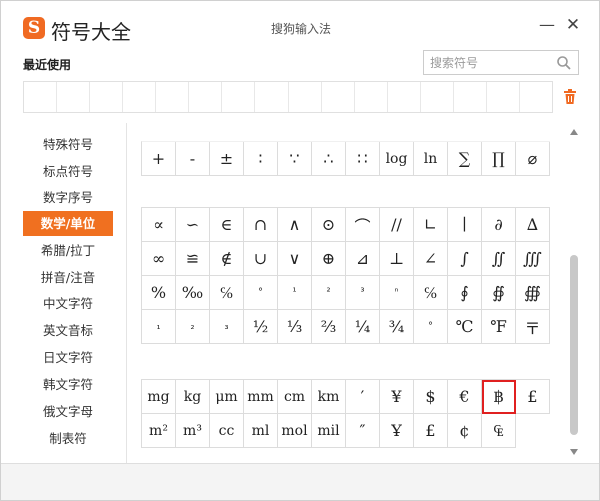 Image resolution: width=600 pixels, height=501 pixels. Describe the element at coordinates (227, 397) in the screenshot. I see `symbol-cell: μm` at that location.